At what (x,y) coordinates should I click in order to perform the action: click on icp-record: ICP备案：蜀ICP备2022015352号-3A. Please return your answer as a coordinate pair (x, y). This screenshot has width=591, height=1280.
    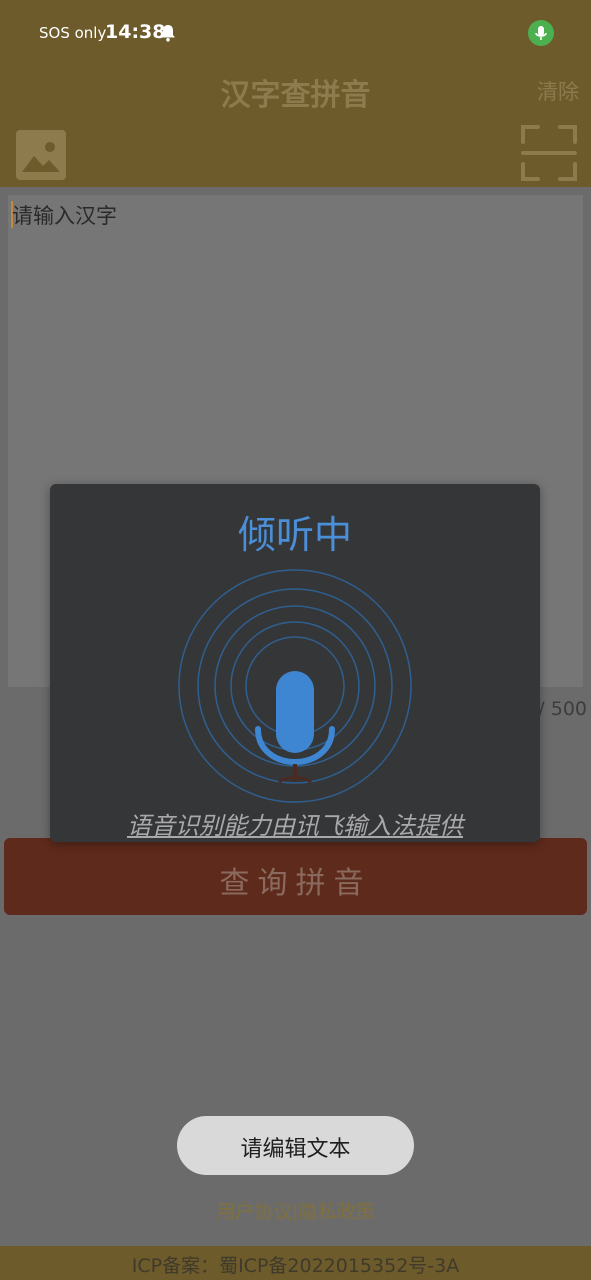
    Looking at the image, I should click on (295, 1266).